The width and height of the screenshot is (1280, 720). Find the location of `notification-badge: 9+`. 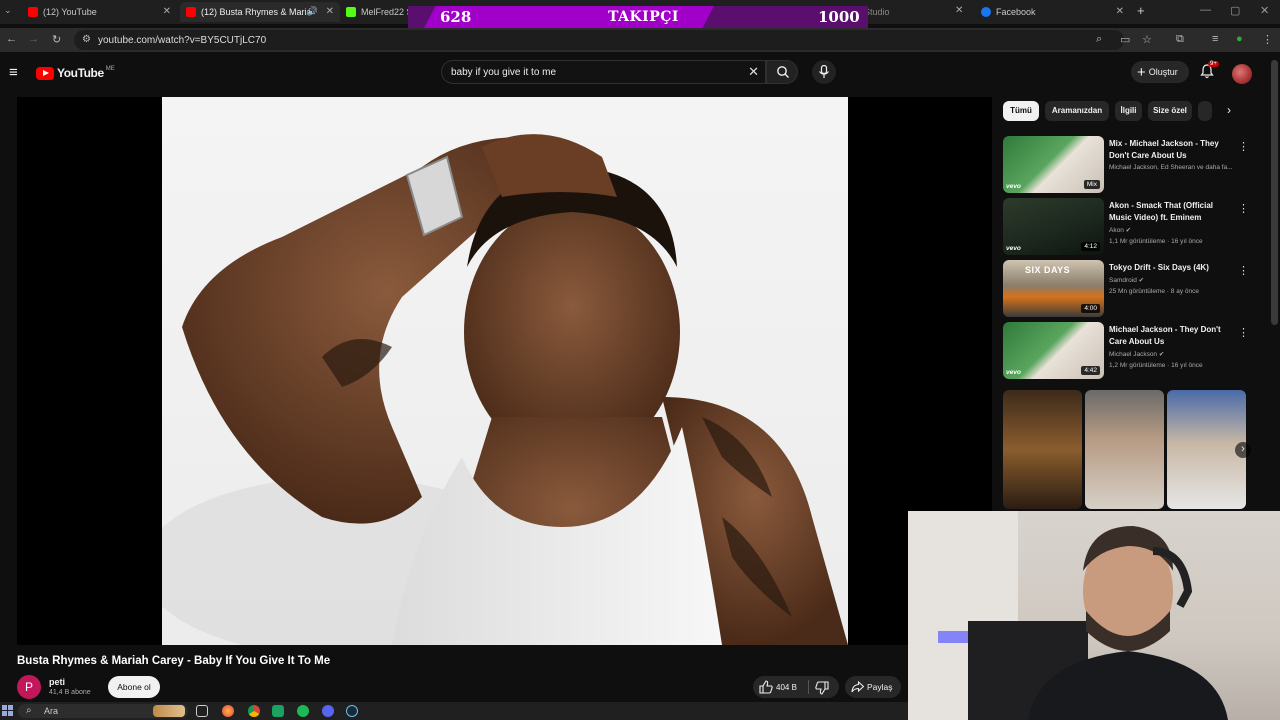

notification-badge: 9+ is located at coordinates (1213, 64).